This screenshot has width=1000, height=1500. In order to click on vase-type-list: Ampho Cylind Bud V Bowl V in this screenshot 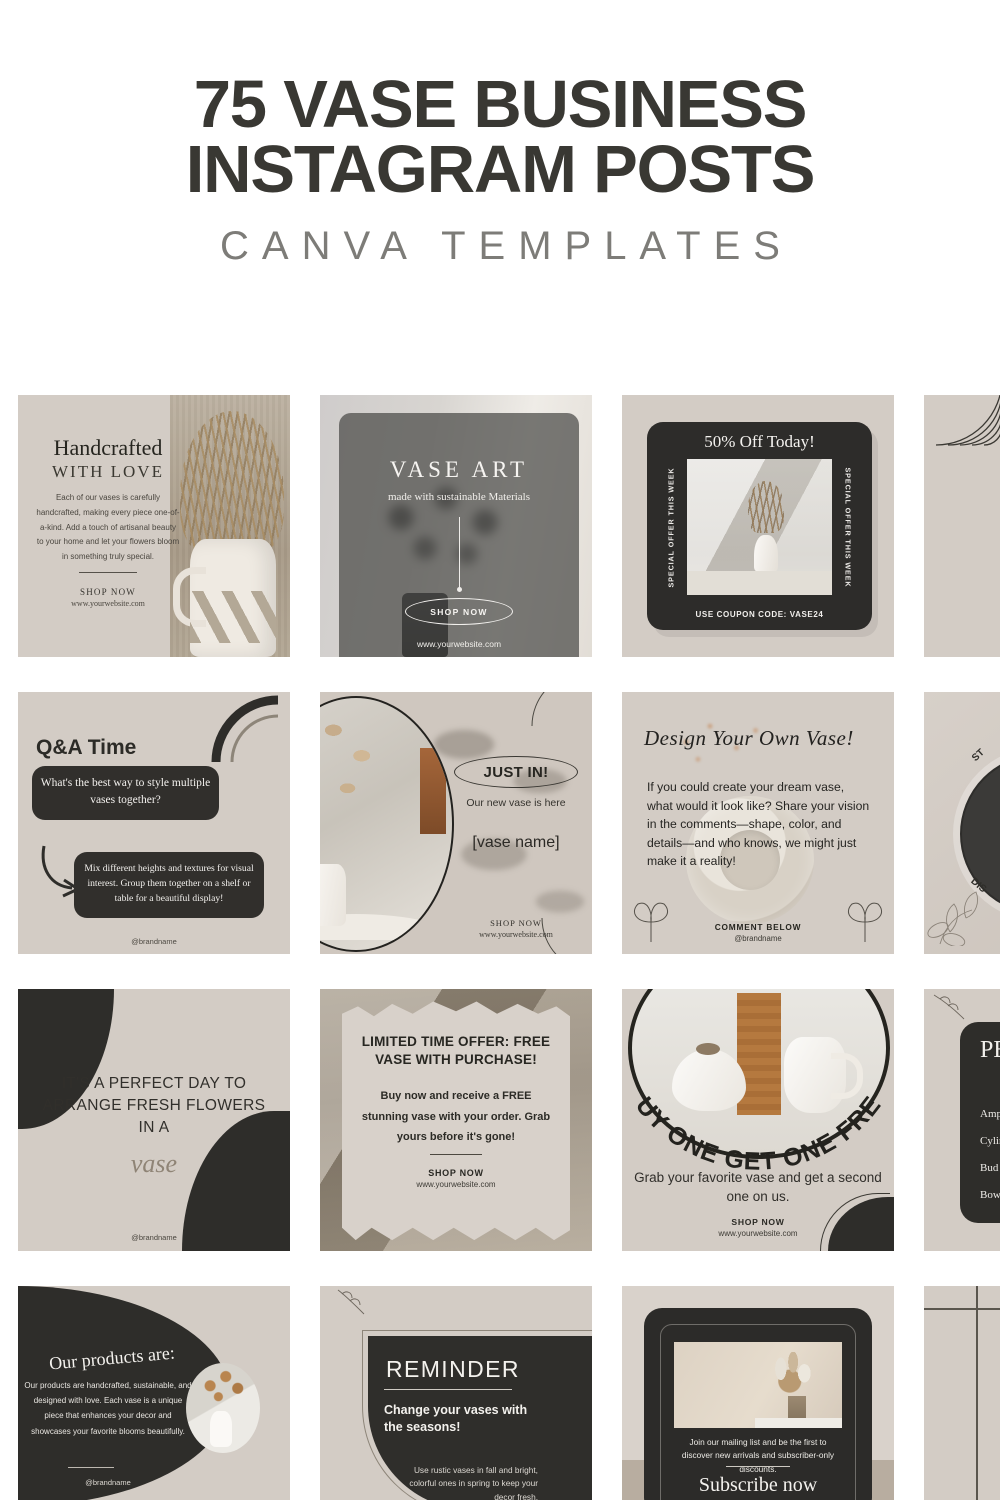, I will do `click(990, 1155)`.